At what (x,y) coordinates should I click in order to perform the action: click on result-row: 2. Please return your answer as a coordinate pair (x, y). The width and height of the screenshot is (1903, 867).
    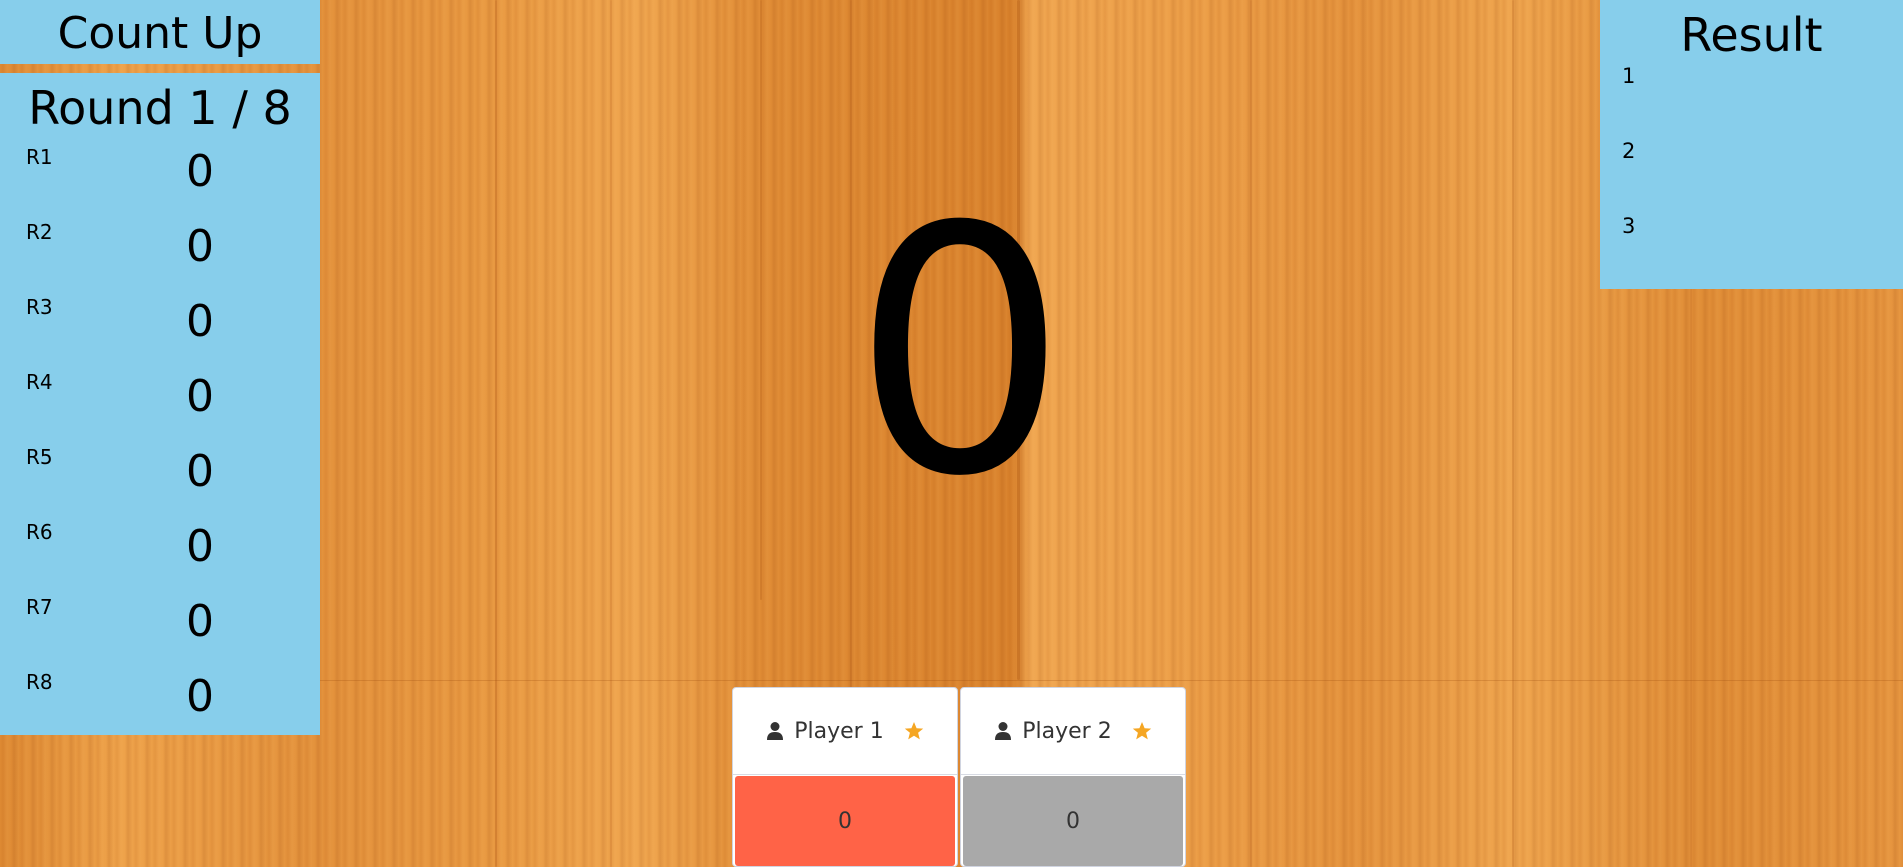
    Looking at the image, I should click on (1751, 179).